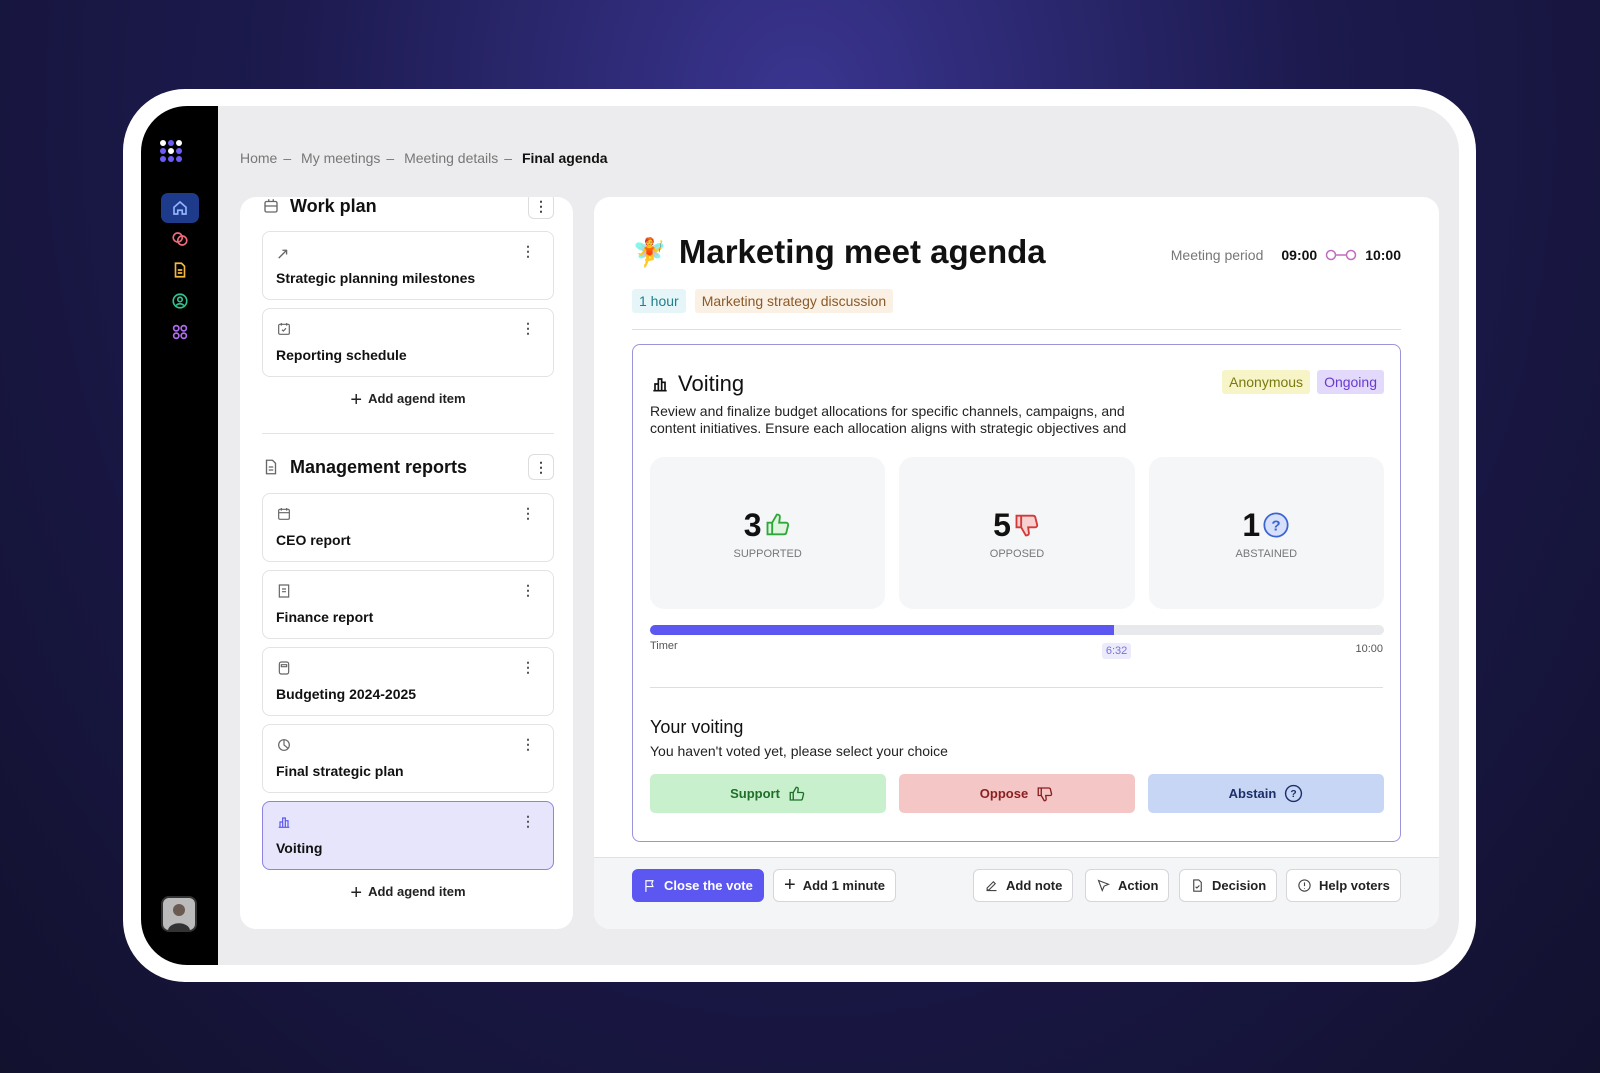 The width and height of the screenshot is (1600, 1073). I want to click on agenda-item: ↗ Strategic planning milestones ⋮, so click(408, 265).